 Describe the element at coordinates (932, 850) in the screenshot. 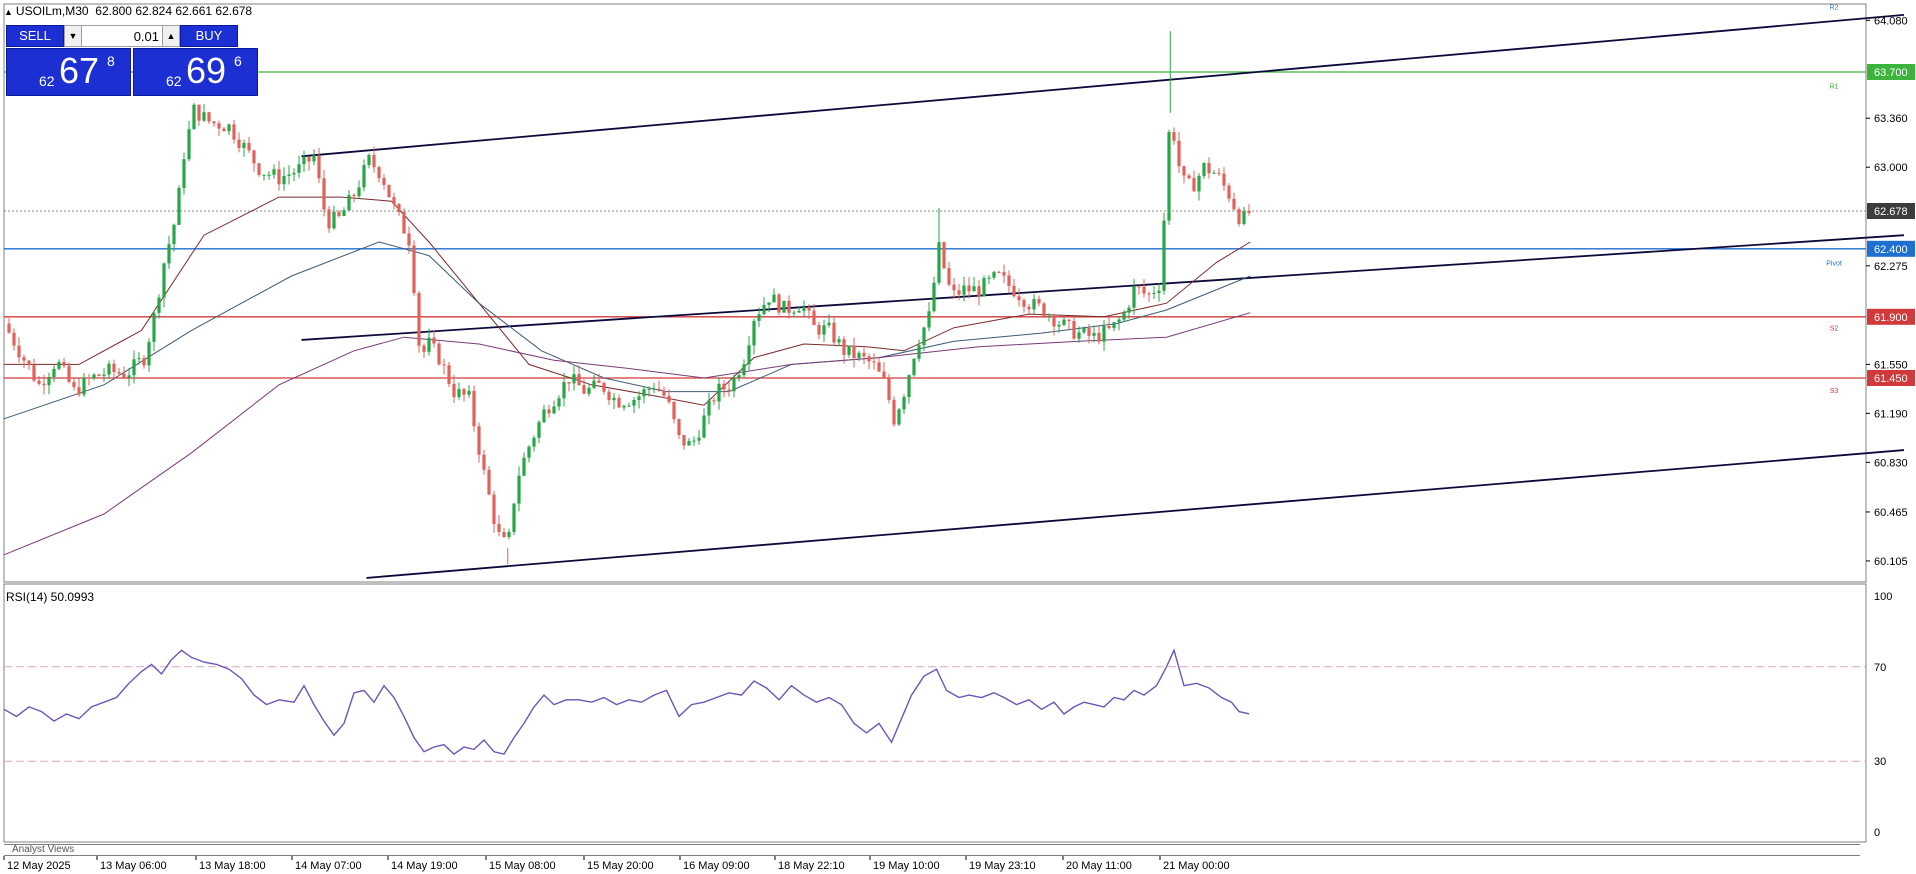

I see `analyst-views-bar: Analyst Views` at that location.